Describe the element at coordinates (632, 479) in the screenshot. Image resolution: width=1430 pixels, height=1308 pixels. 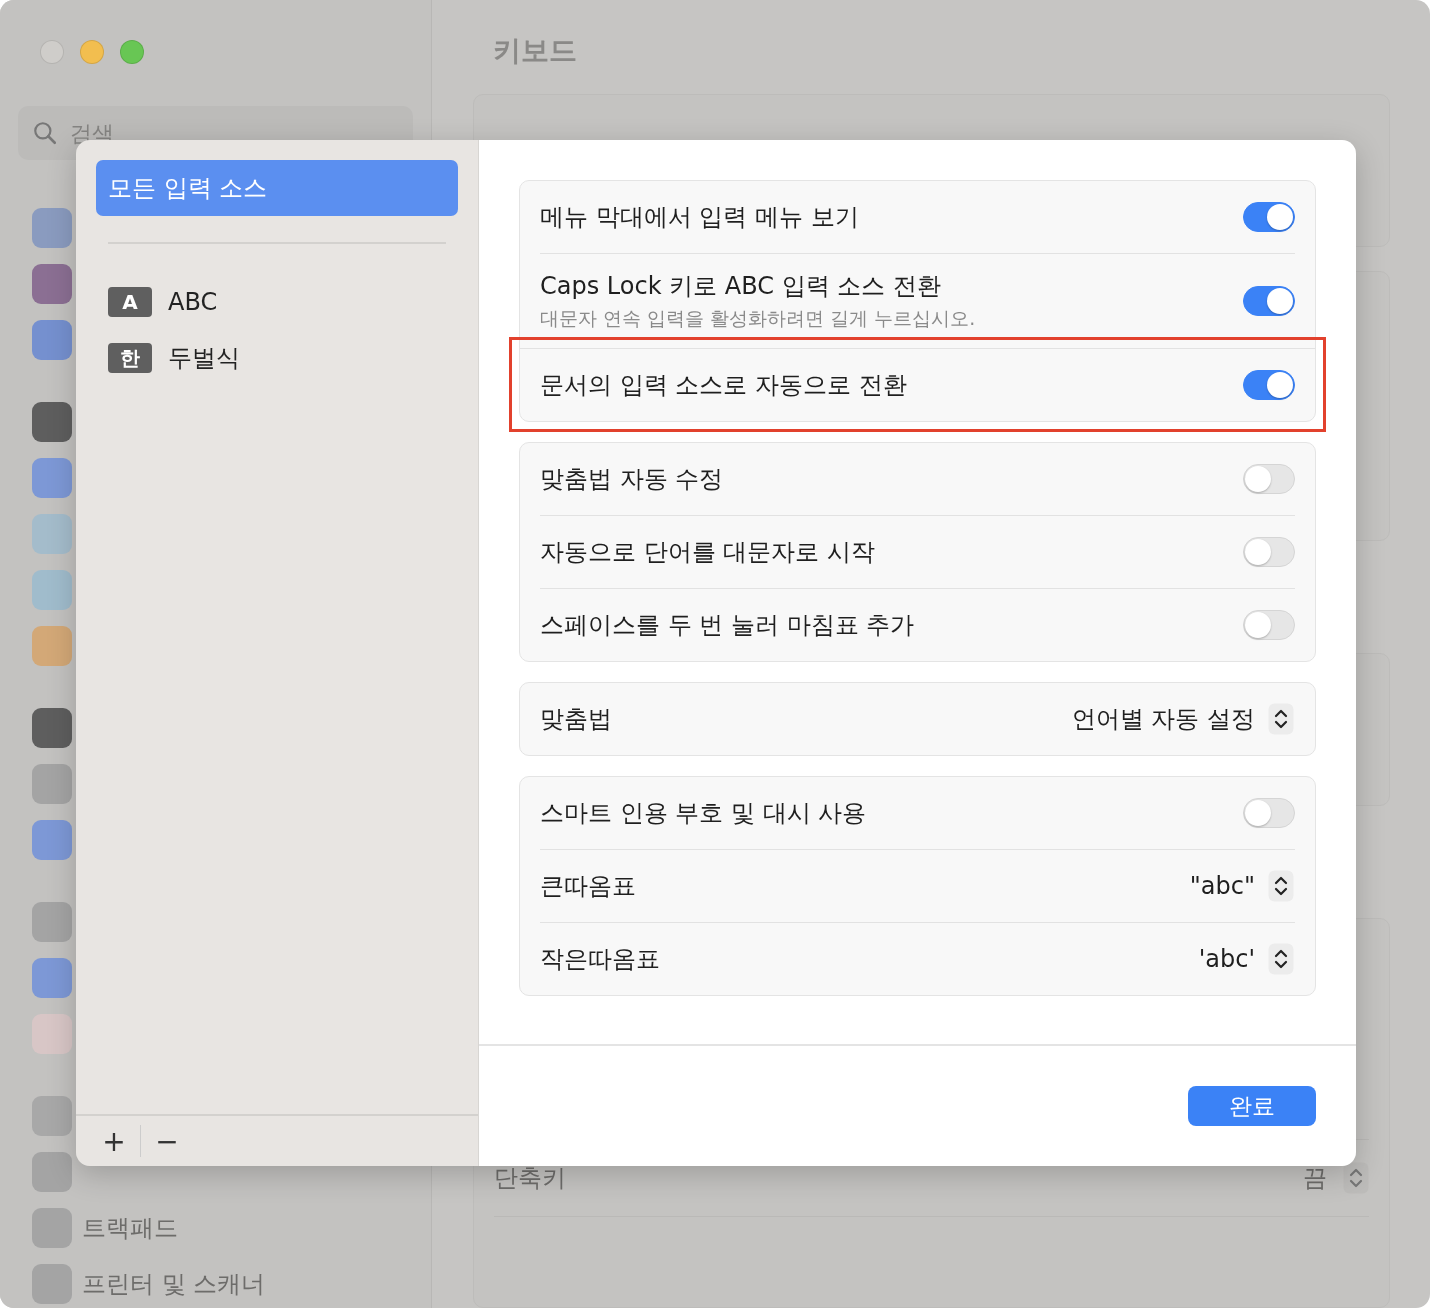
I see `setting-label: 맞춤법 자동 수정` at that location.